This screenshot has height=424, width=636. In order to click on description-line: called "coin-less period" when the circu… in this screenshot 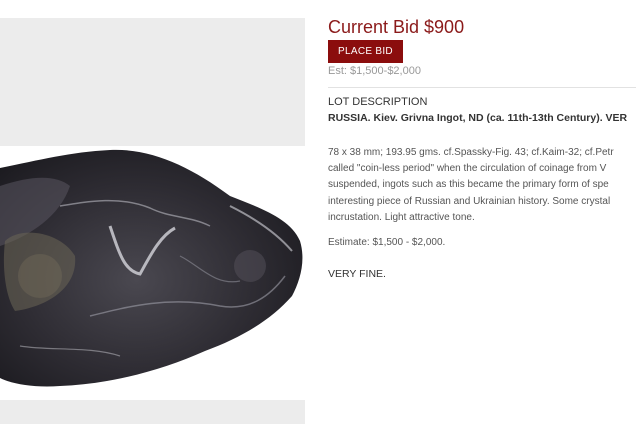, I will do `click(467, 169)`.